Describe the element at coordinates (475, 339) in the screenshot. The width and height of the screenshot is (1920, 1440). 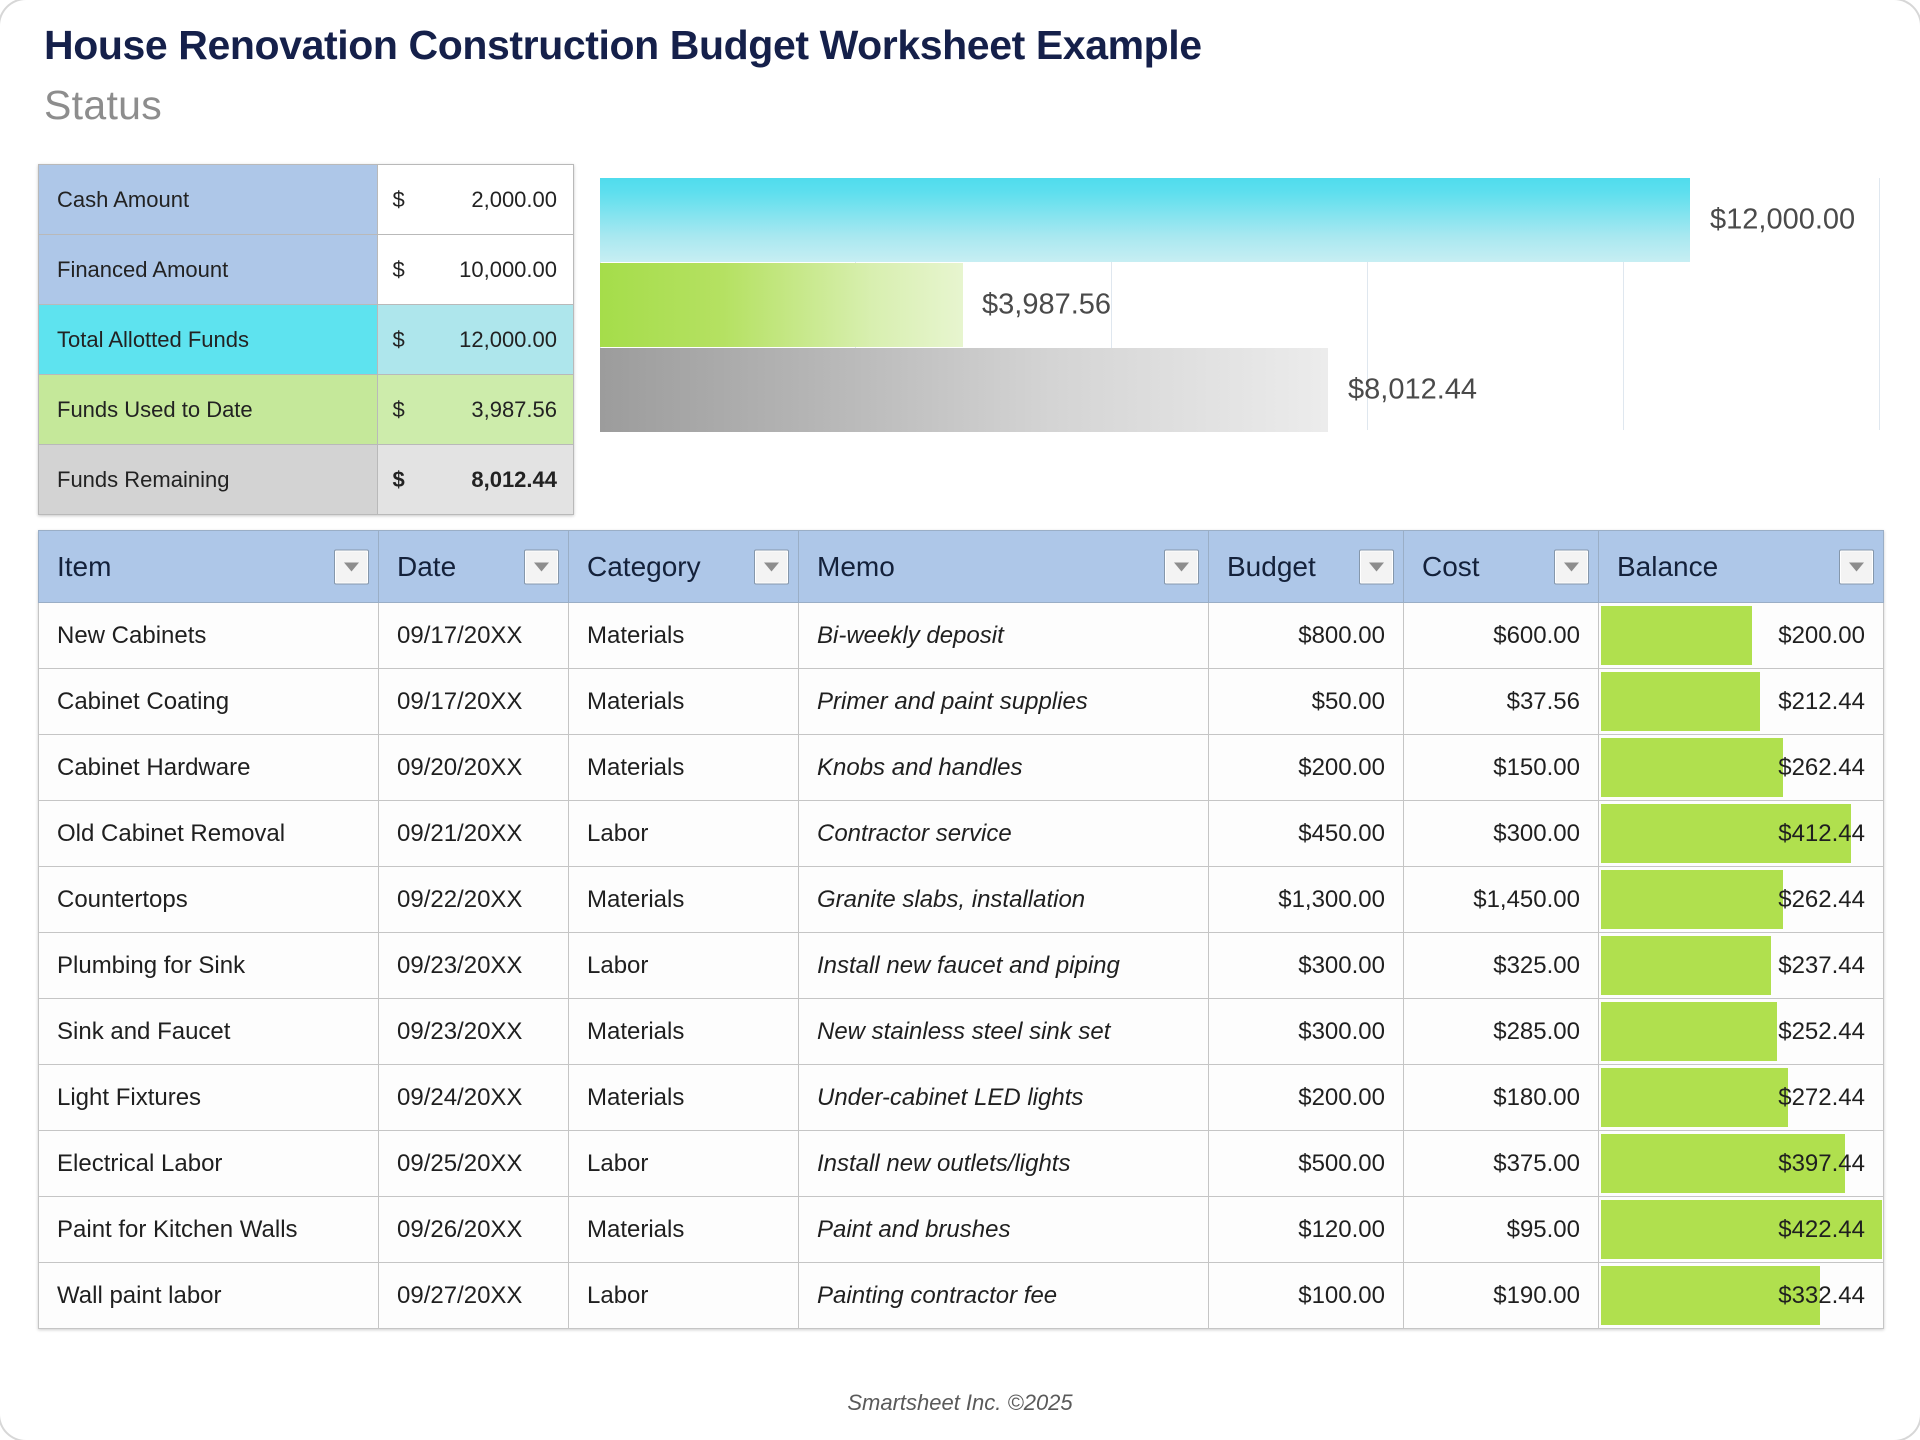
I see `status-value-total-allotted-funds: $ 12,000.00` at that location.